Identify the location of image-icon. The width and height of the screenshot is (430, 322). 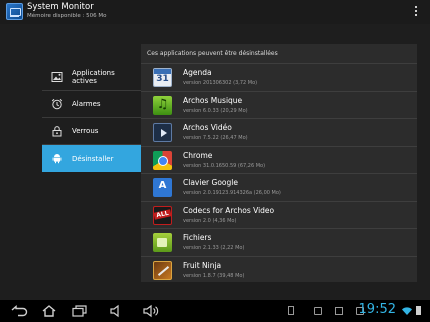
(57, 77).